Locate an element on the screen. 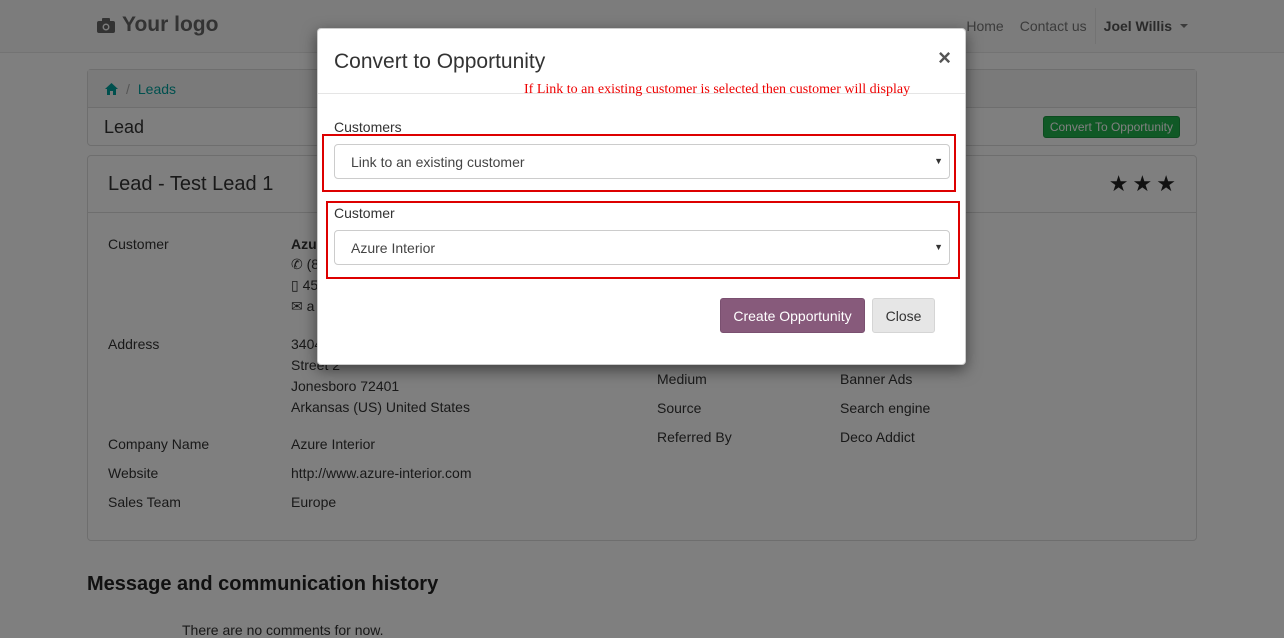  create-opportunity-button: Create Opportunity is located at coordinates (792, 315).